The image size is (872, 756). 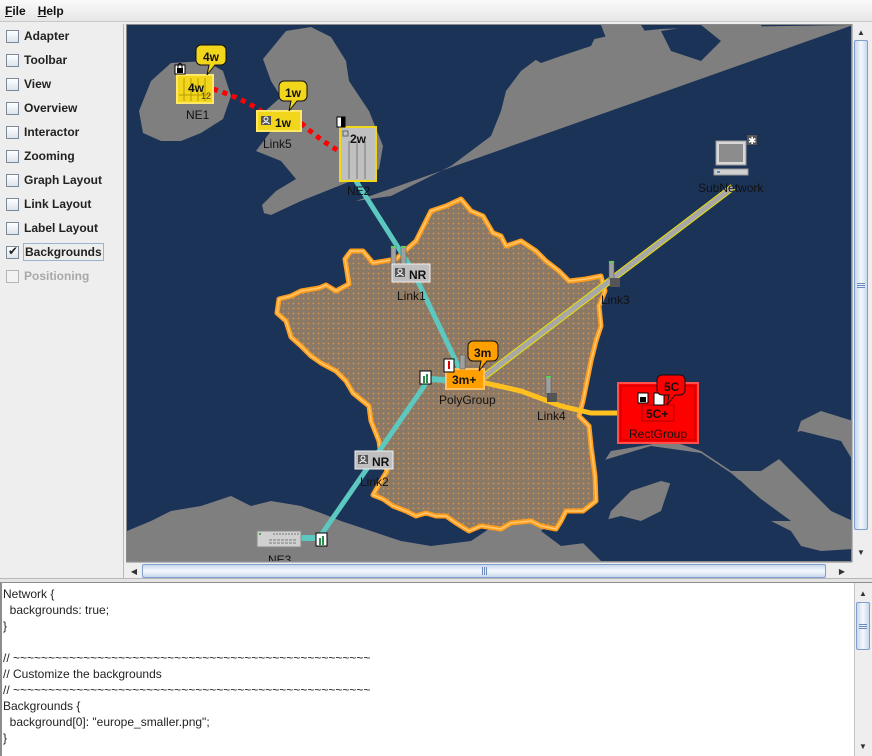 I want to click on option-label: Backgrounds, so click(x=63, y=252).